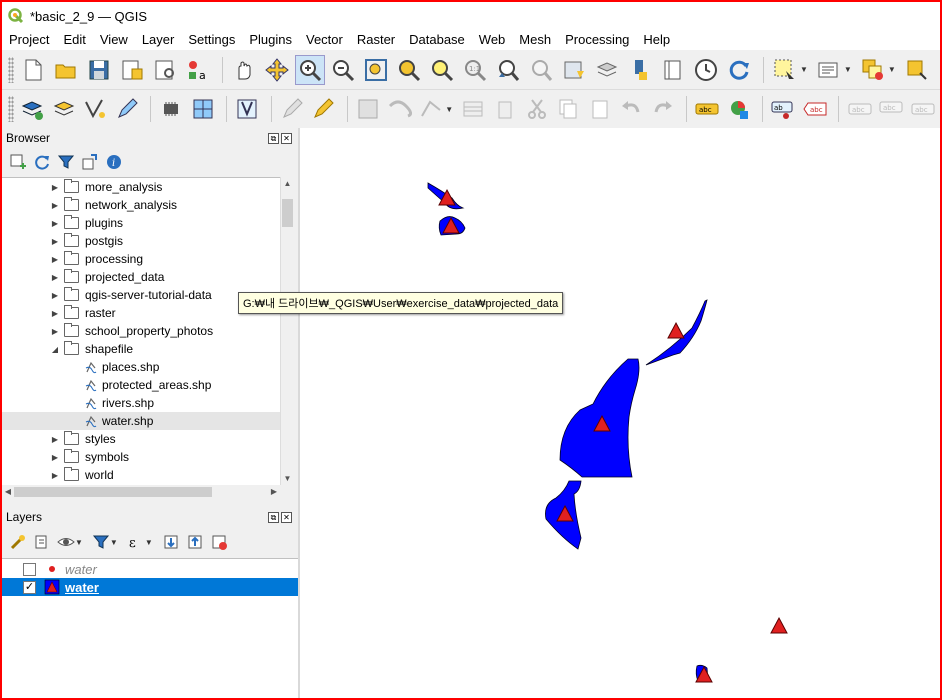 Image resolution: width=942 pixels, height=700 pixels. What do you see at coordinates (568, 109) in the screenshot?
I see `copy-icon` at bounding box center [568, 109].